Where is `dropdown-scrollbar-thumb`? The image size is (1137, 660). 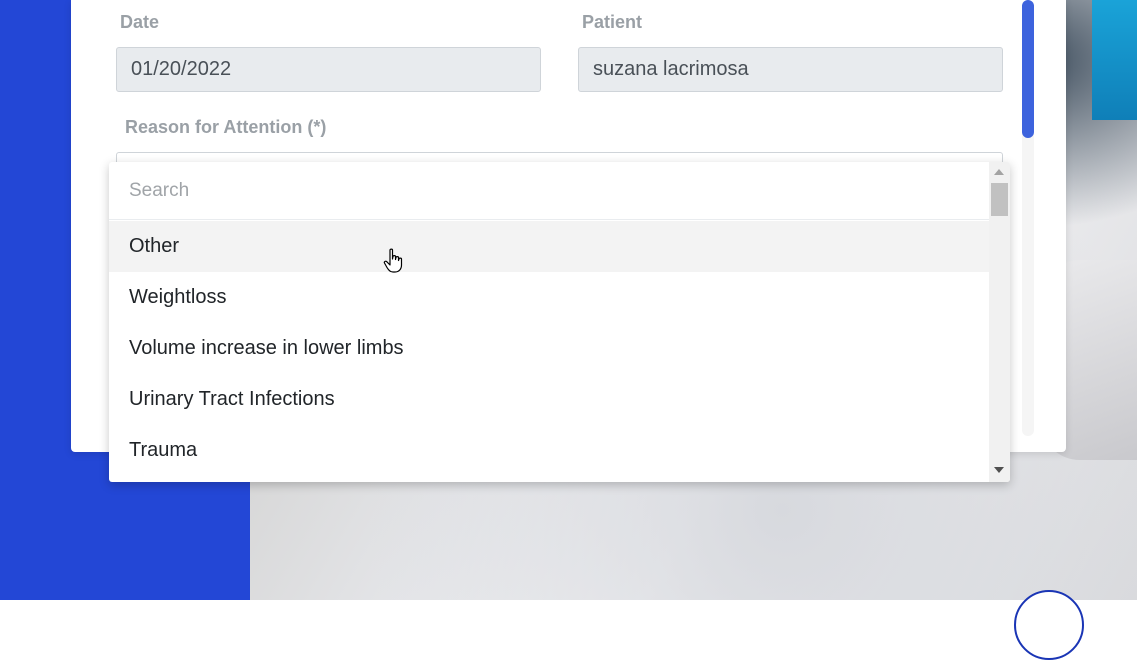 dropdown-scrollbar-thumb is located at coordinates (999, 199).